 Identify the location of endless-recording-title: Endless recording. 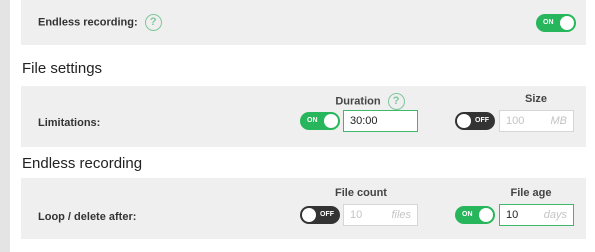
(82, 163).